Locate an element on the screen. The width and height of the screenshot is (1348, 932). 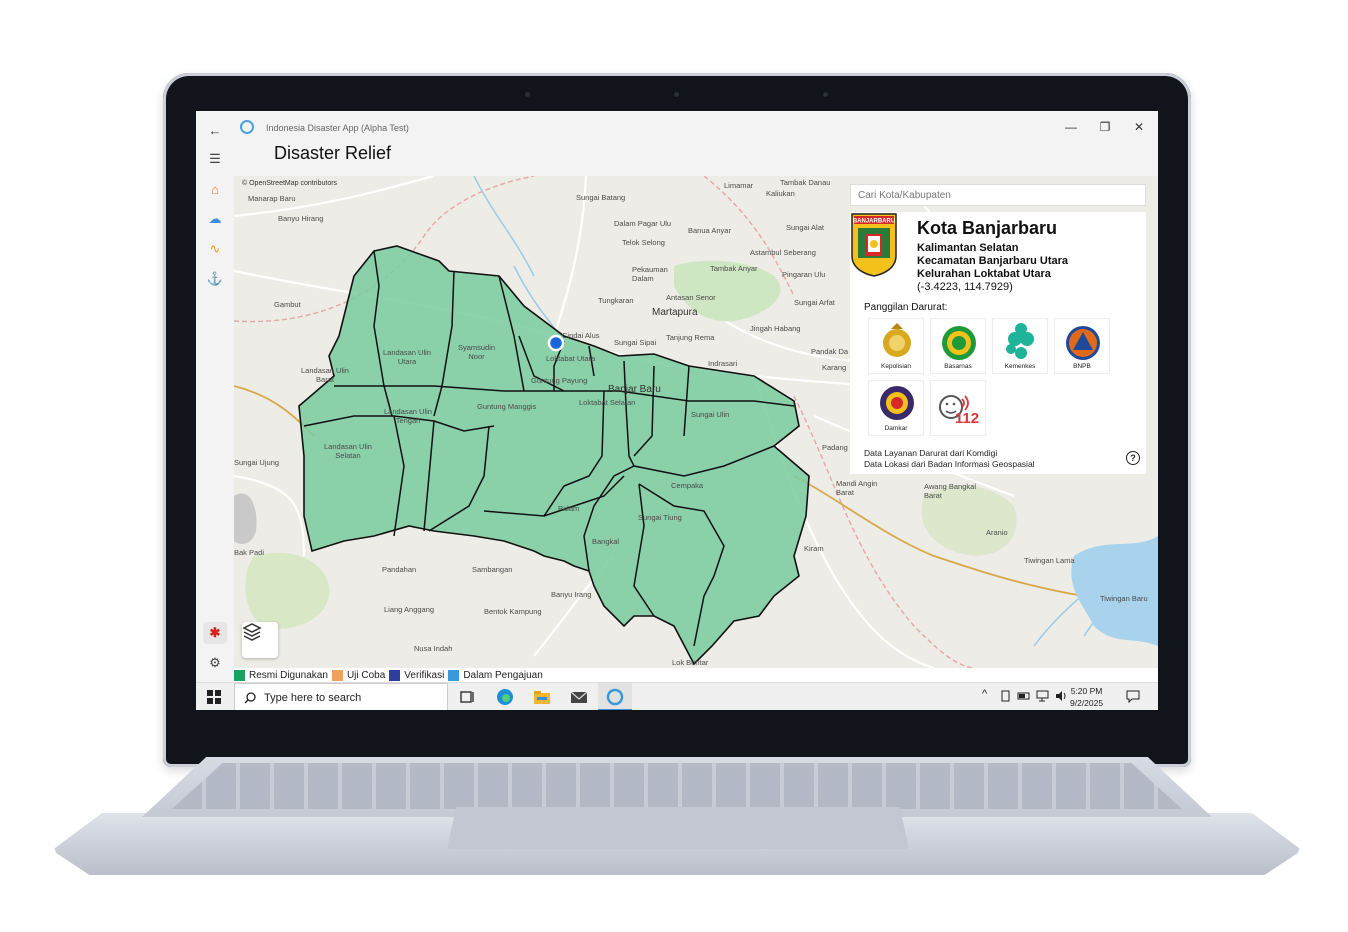
taskbar-search-placeholder: Type here to search is located at coordinates (313, 698).